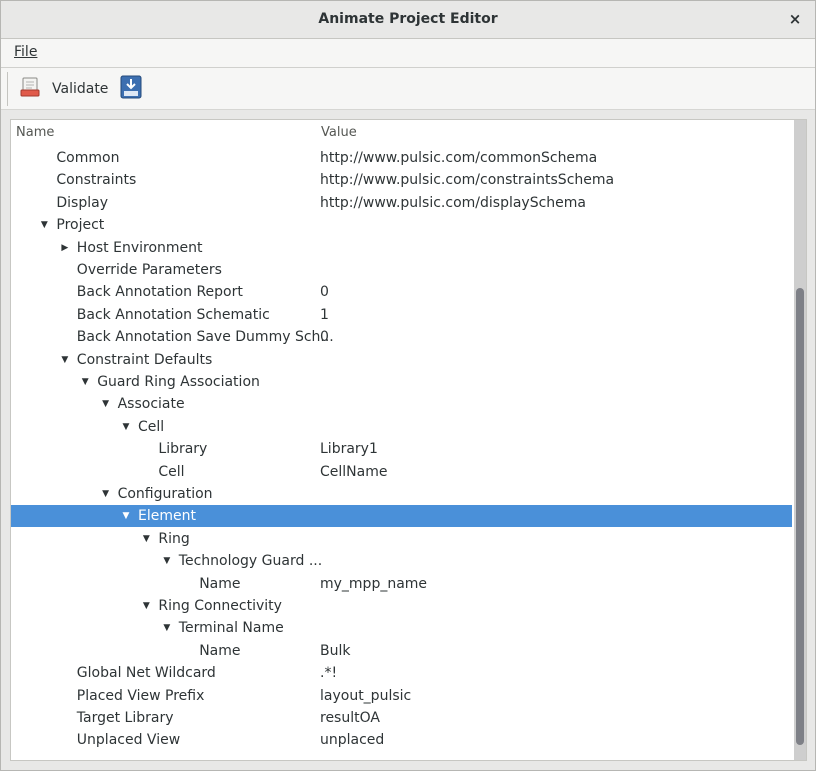  I want to click on tree-row: ▼ Ring, so click(401, 539).